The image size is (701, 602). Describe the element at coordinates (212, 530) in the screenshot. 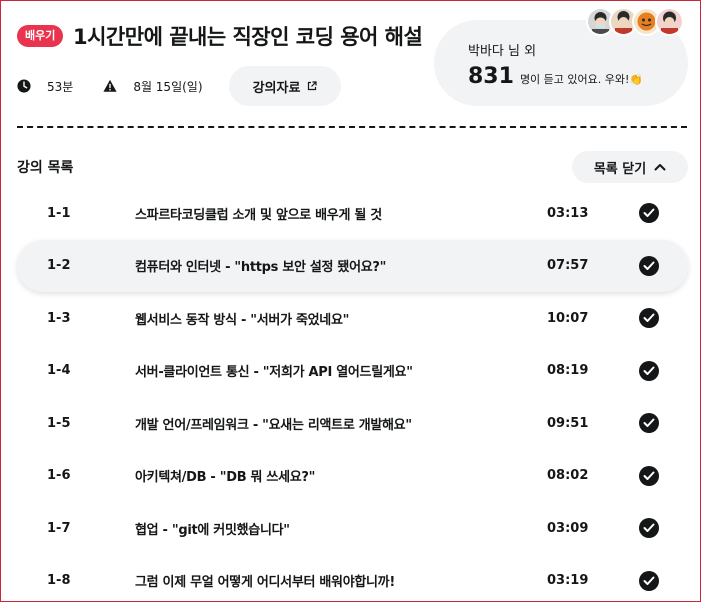

I see `lecture-name: 협업 - "git에 커밋했습니다"` at that location.